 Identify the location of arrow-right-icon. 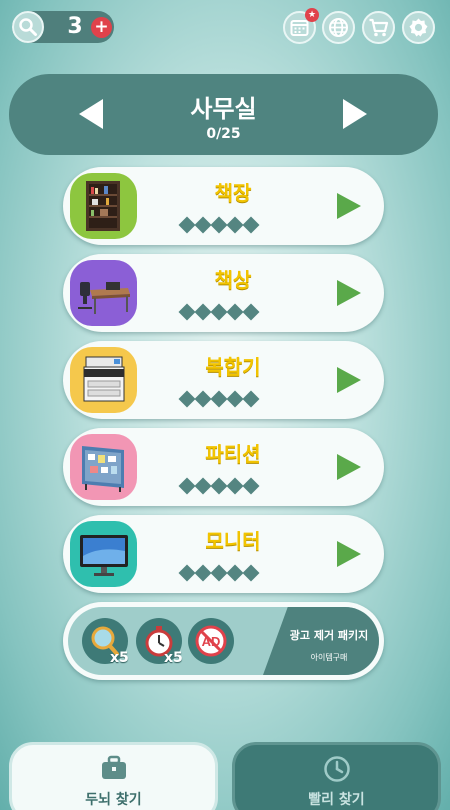
(355, 114).